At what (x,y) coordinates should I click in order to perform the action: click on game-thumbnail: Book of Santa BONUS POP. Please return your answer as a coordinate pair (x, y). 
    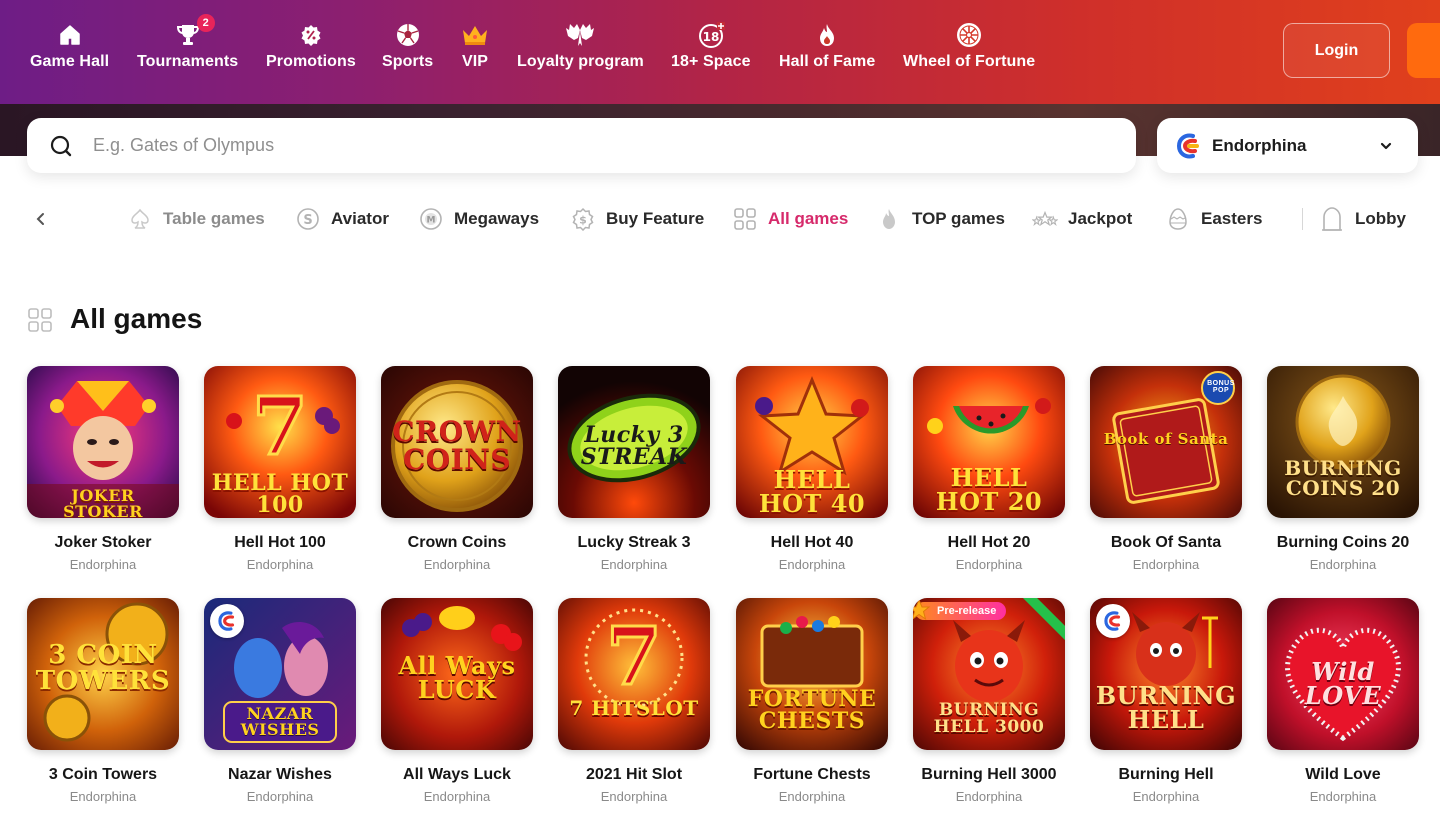
    Looking at the image, I should click on (1166, 442).